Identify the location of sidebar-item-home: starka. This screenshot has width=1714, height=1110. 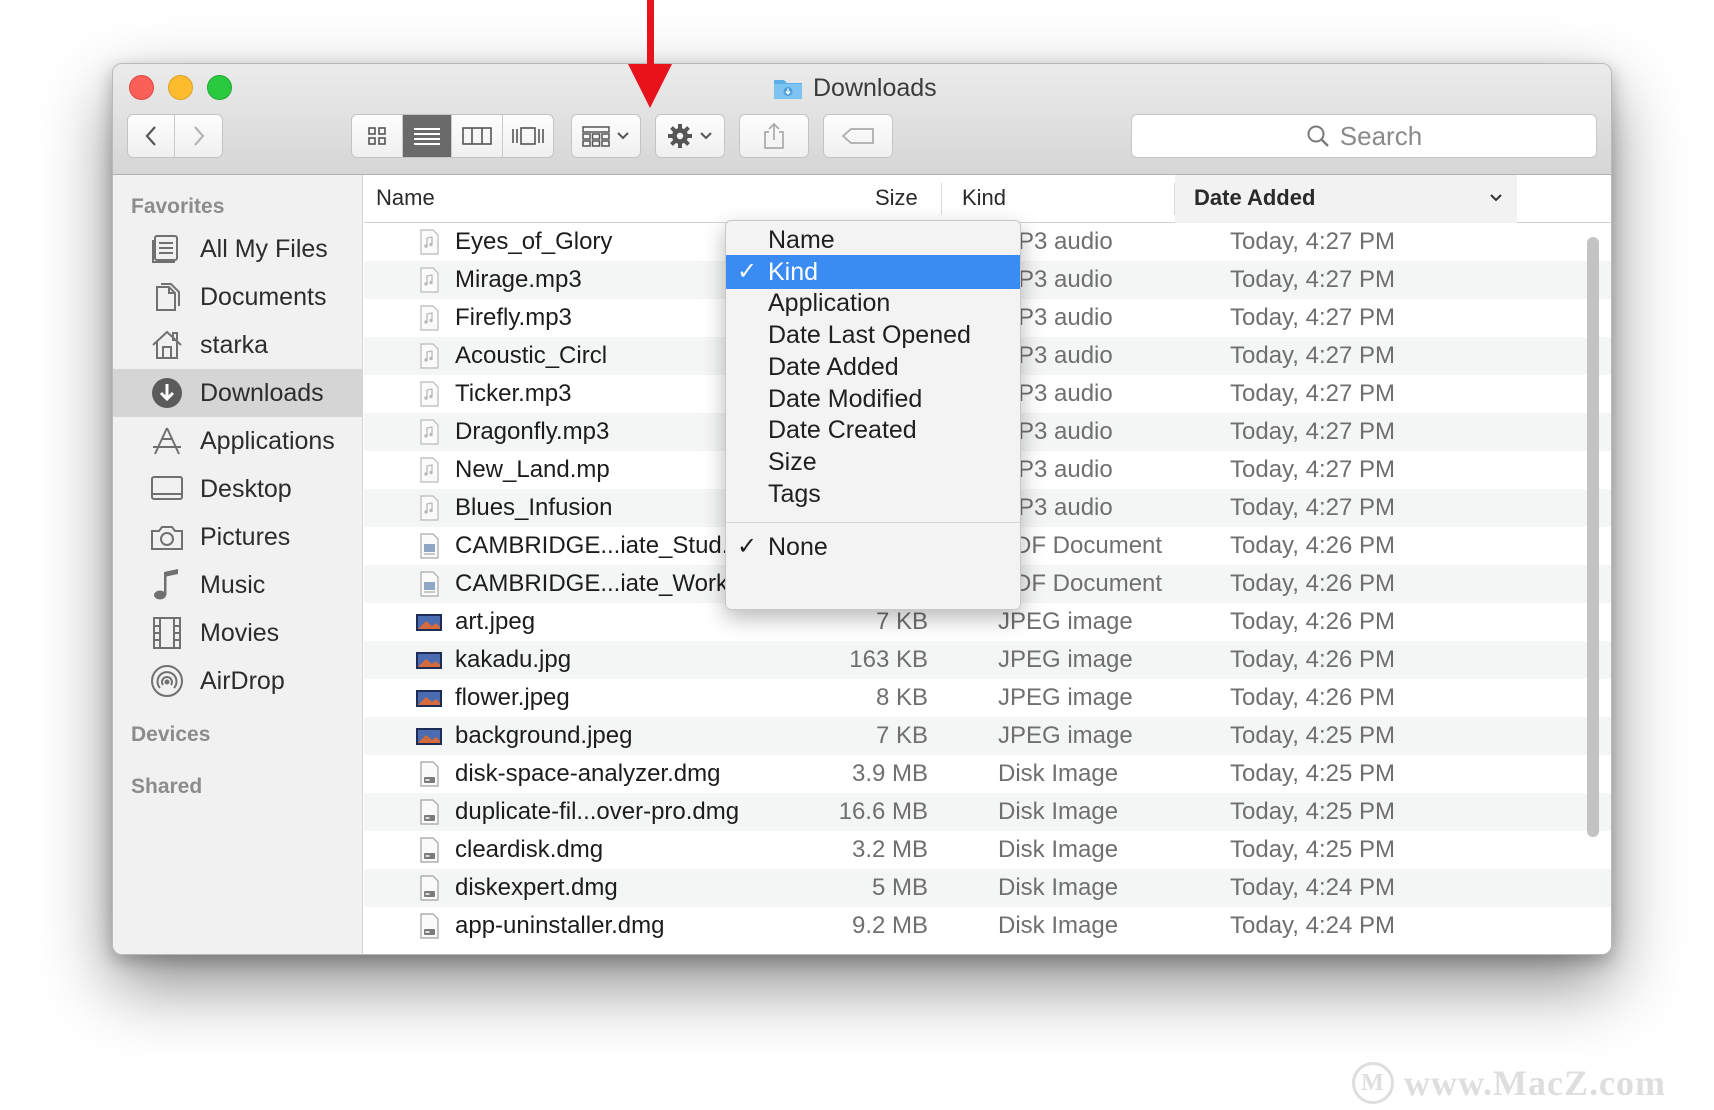
(238, 345).